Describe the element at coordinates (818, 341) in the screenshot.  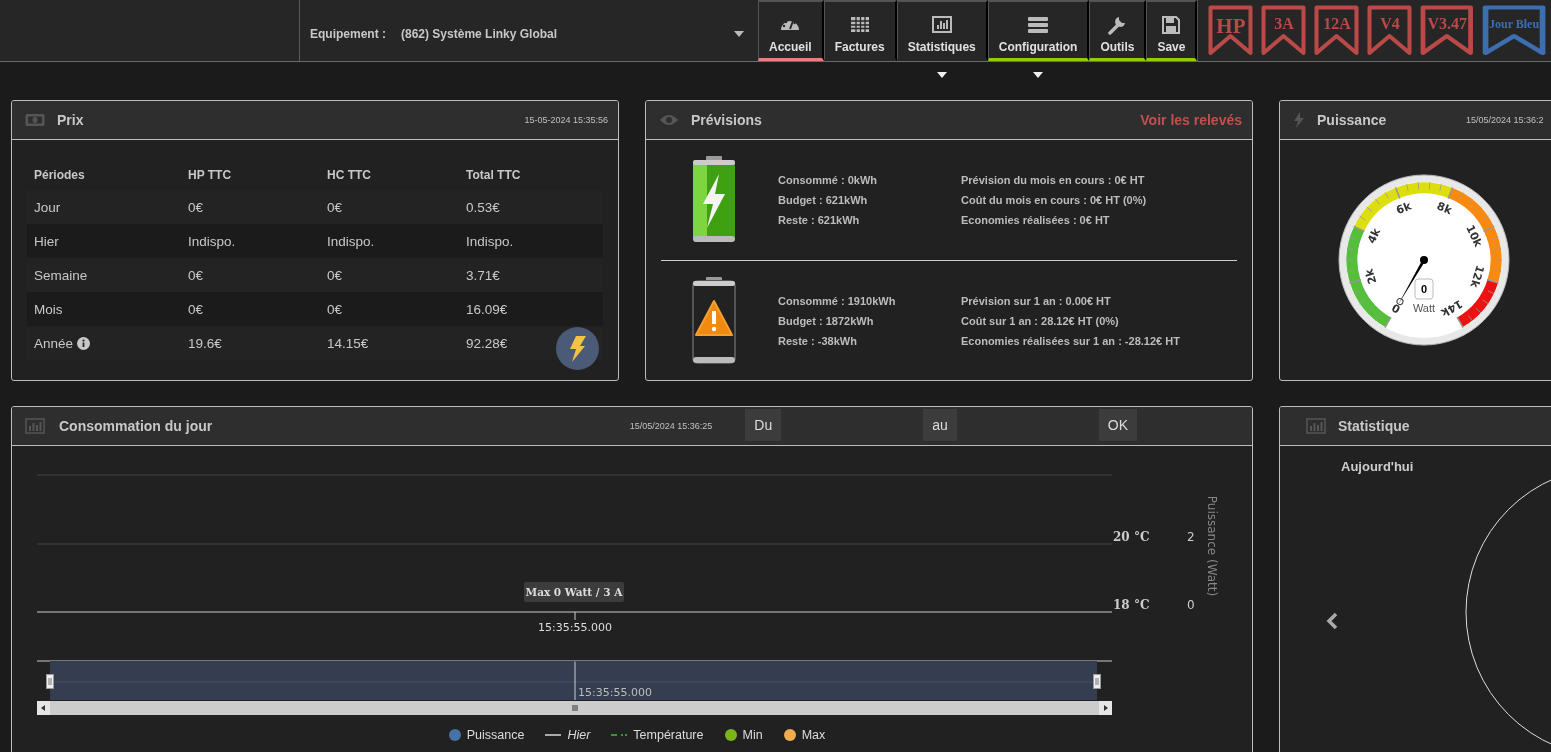
I see `stat-text: Reste : -38kWh` at that location.